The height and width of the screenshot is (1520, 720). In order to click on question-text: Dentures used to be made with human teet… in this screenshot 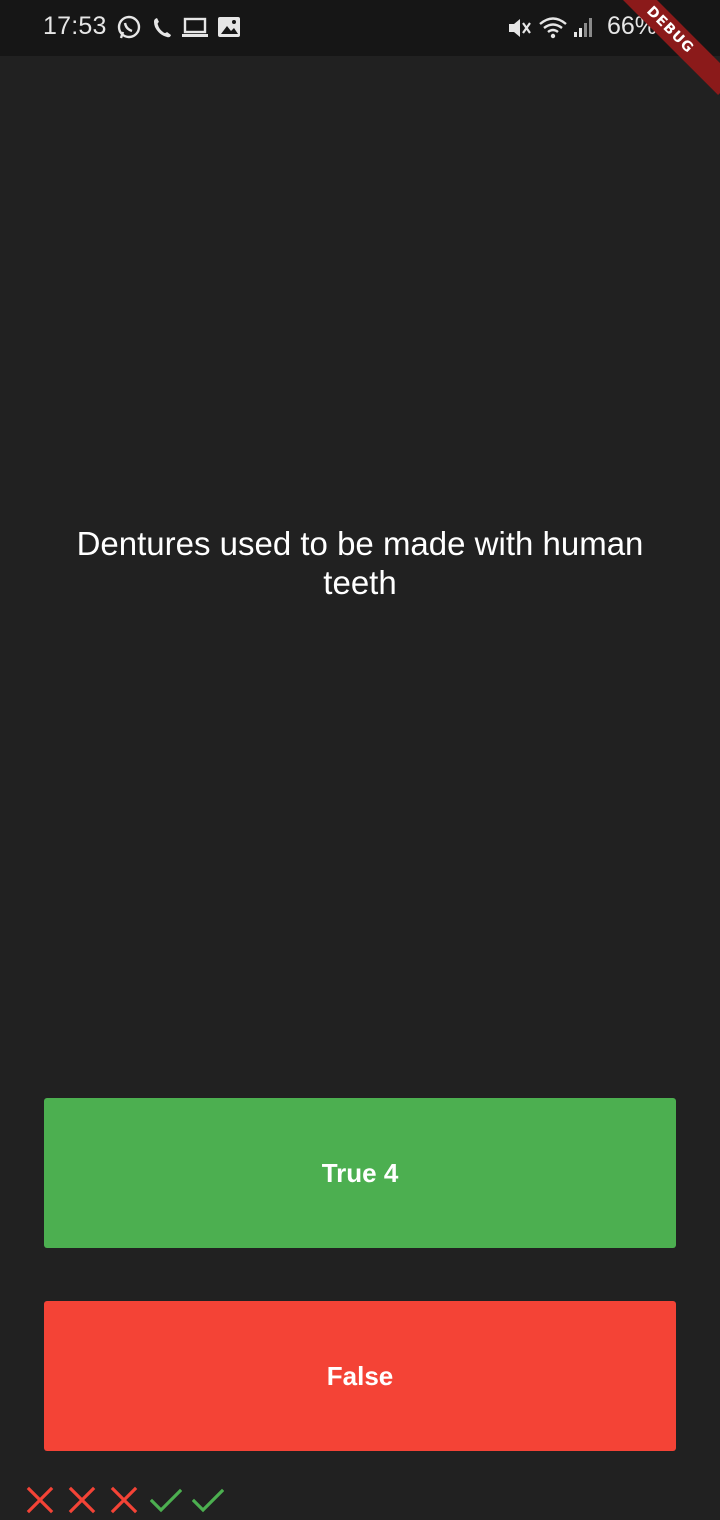, I will do `click(360, 563)`.